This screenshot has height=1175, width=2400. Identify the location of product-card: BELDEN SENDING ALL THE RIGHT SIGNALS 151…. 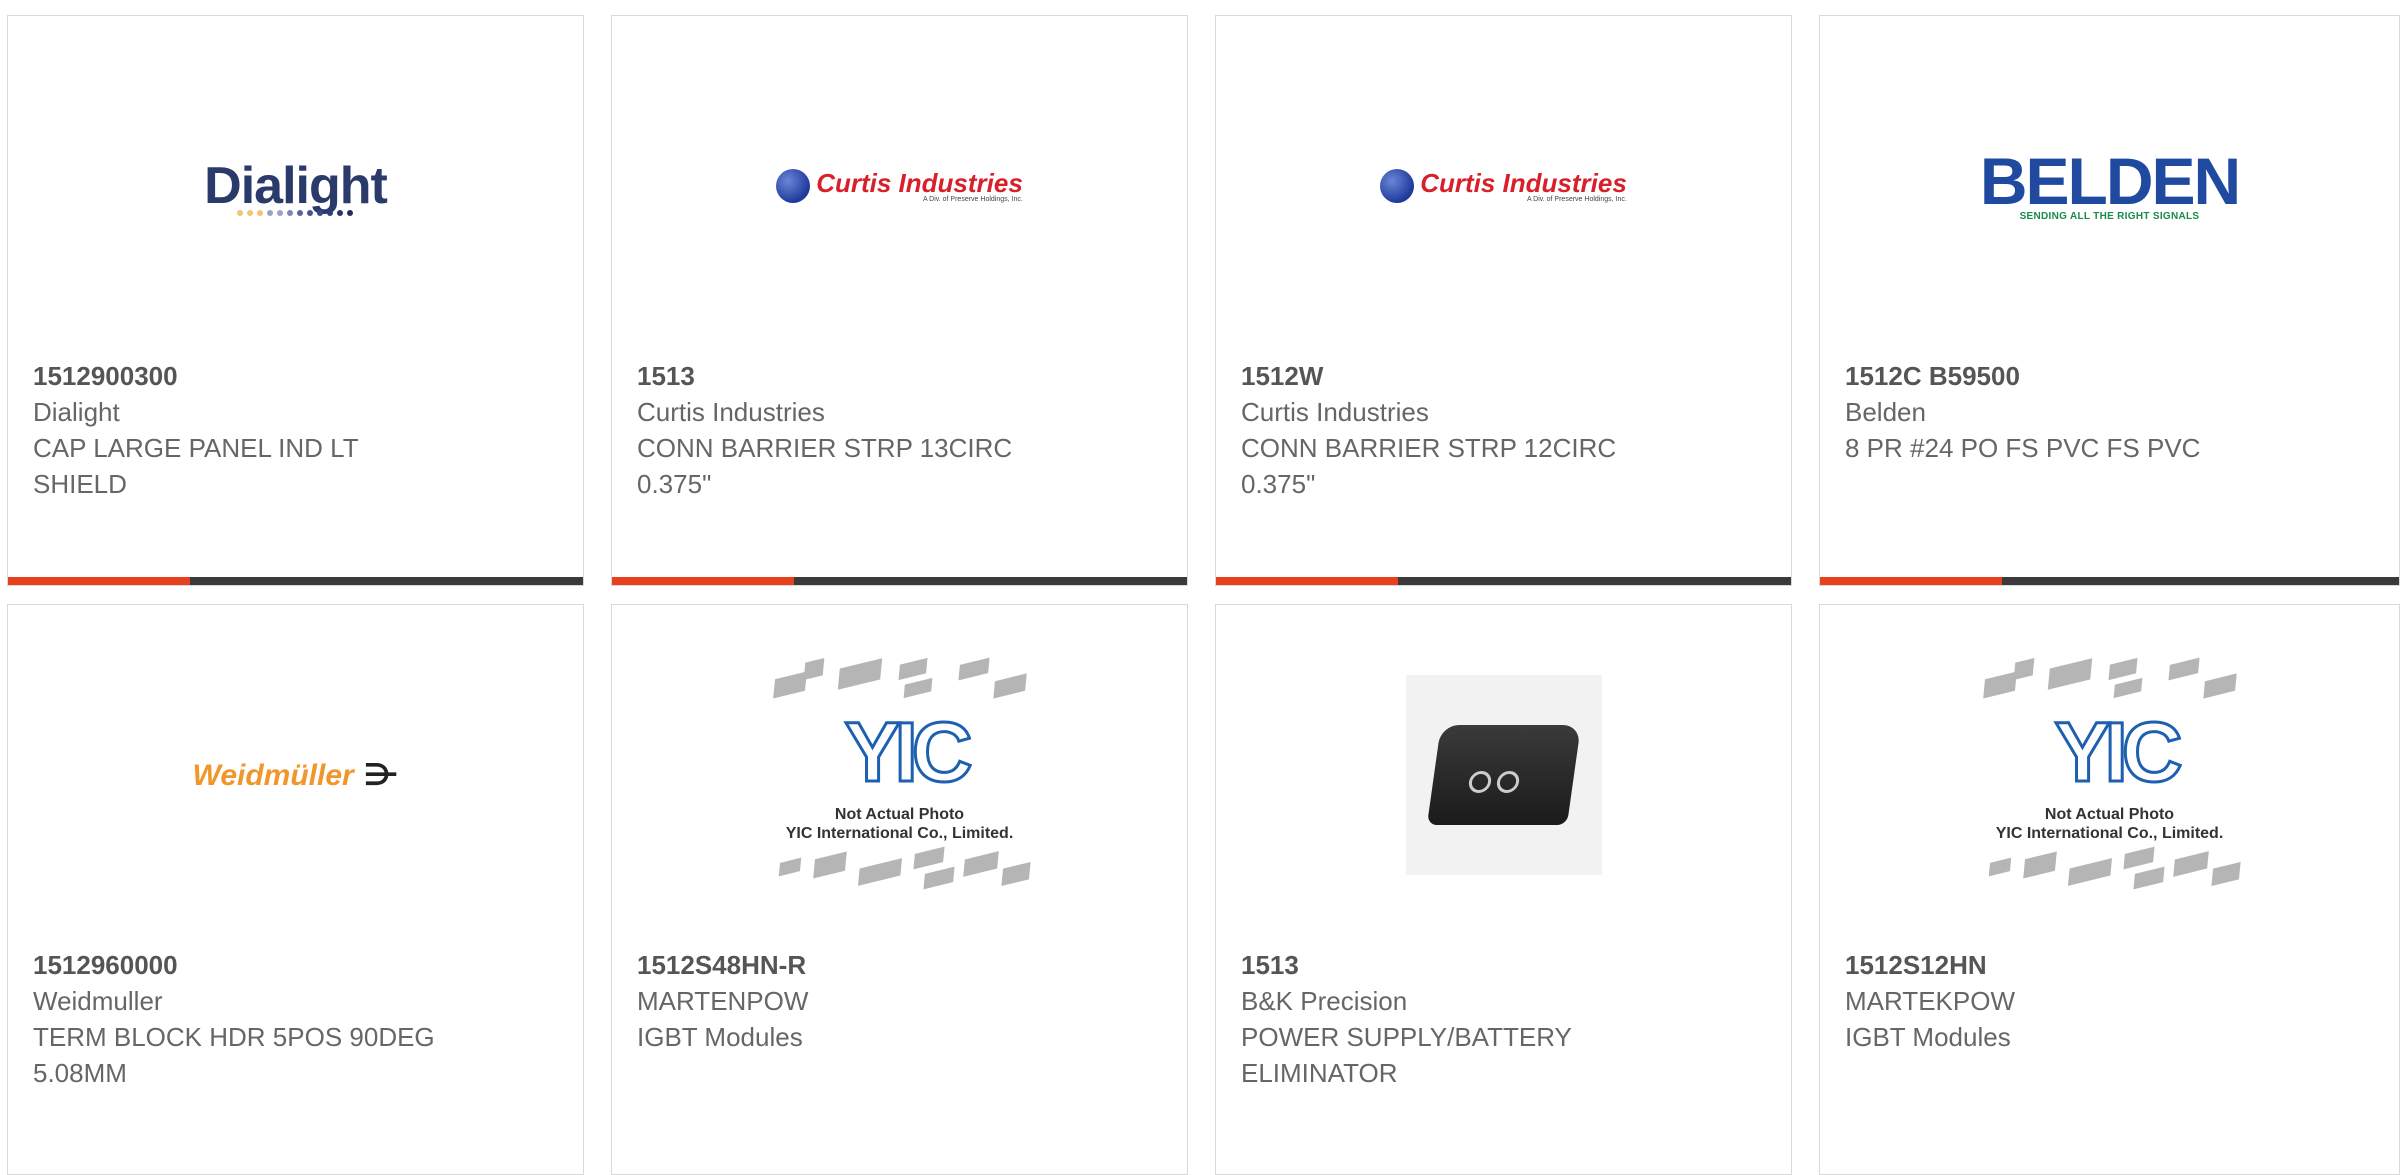
(2109, 300).